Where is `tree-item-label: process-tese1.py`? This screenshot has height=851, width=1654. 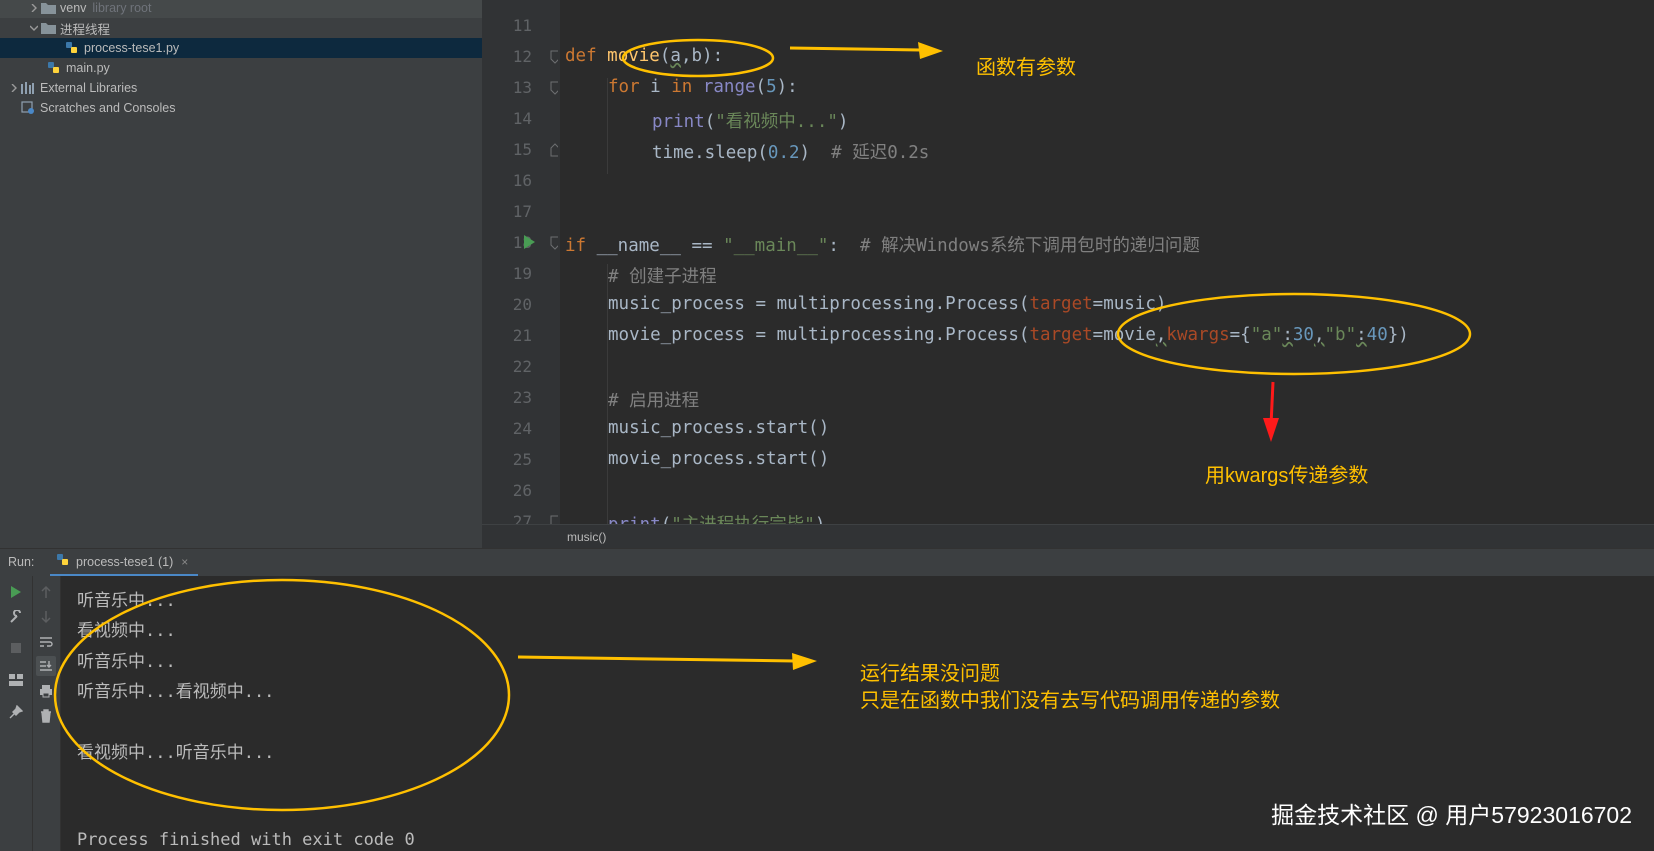
tree-item-label: process-tese1.py is located at coordinates (132, 48).